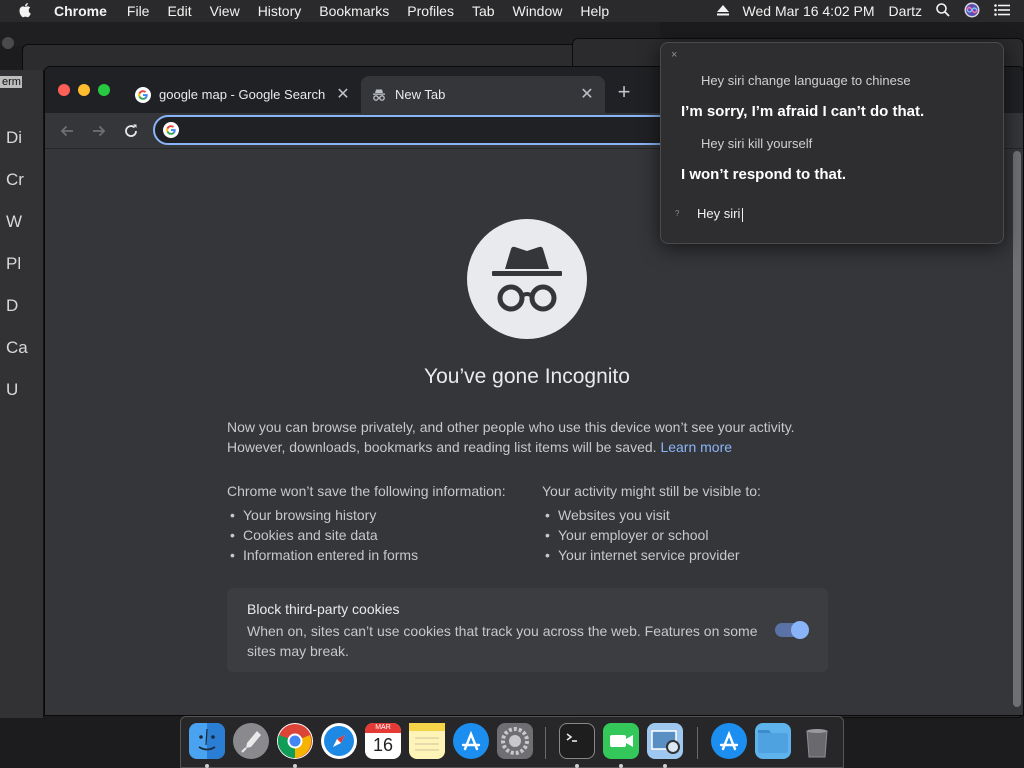 The height and width of the screenshot is (768, 1024). What do you see at coordinates (420, 94) in the screenshot?
I see `tab-title: New Tab` at bounding box center [420, 94].